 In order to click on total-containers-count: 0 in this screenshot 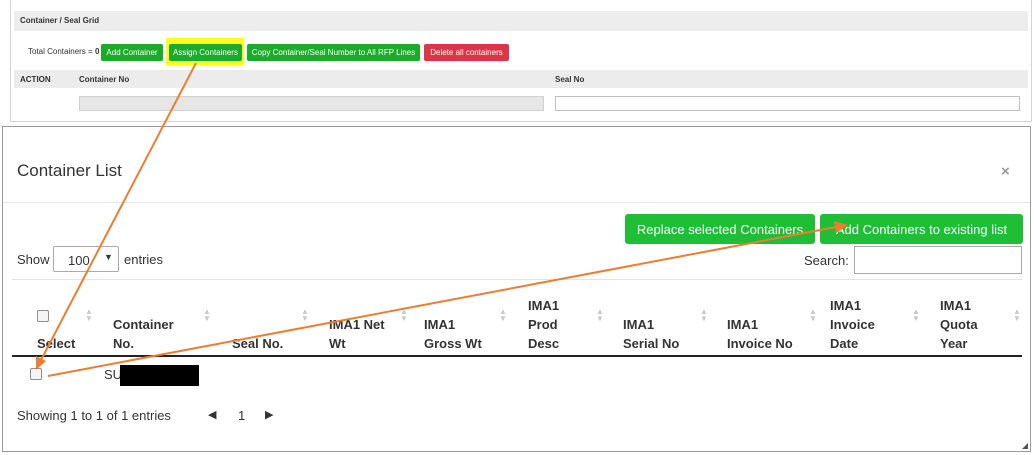, I will do `click(97, 51)`.